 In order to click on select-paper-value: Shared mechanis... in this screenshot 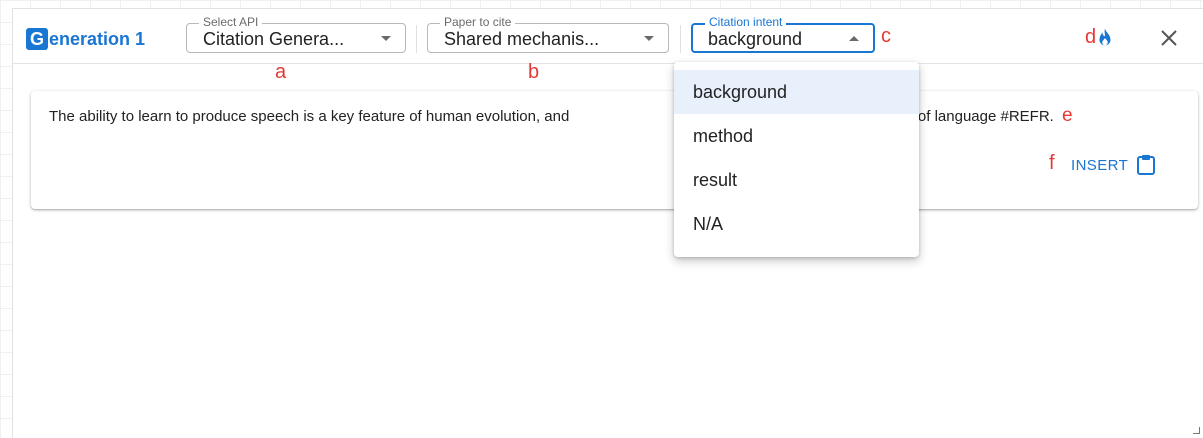, I will do `click(522, 39)`.